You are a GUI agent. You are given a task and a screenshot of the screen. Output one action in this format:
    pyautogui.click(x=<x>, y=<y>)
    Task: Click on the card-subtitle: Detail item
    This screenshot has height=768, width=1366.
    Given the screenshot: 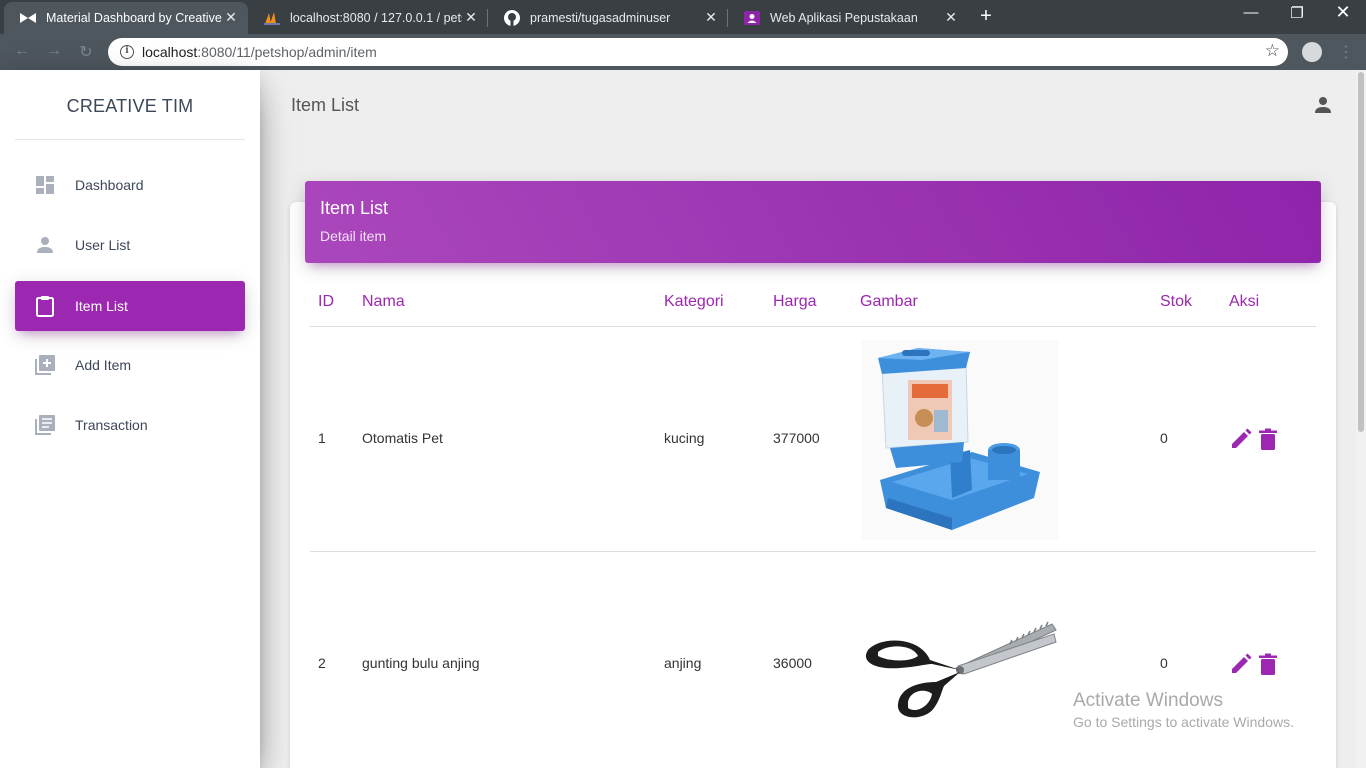 What is the action you would take?
    pyautogui.click(x=353, y=236)
    